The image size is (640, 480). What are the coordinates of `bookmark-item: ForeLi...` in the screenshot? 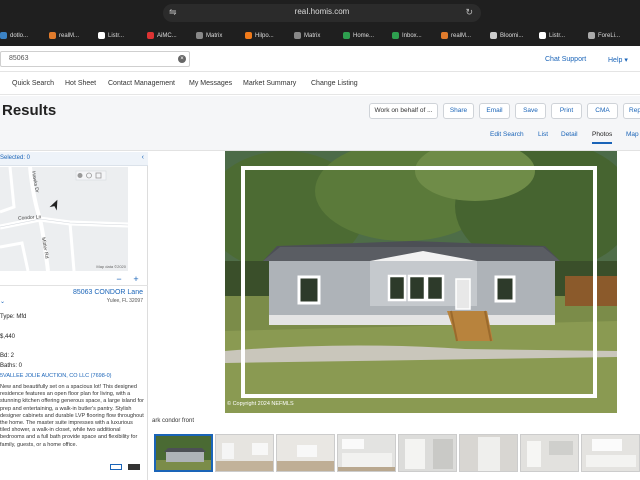 It's located at (612, 35).